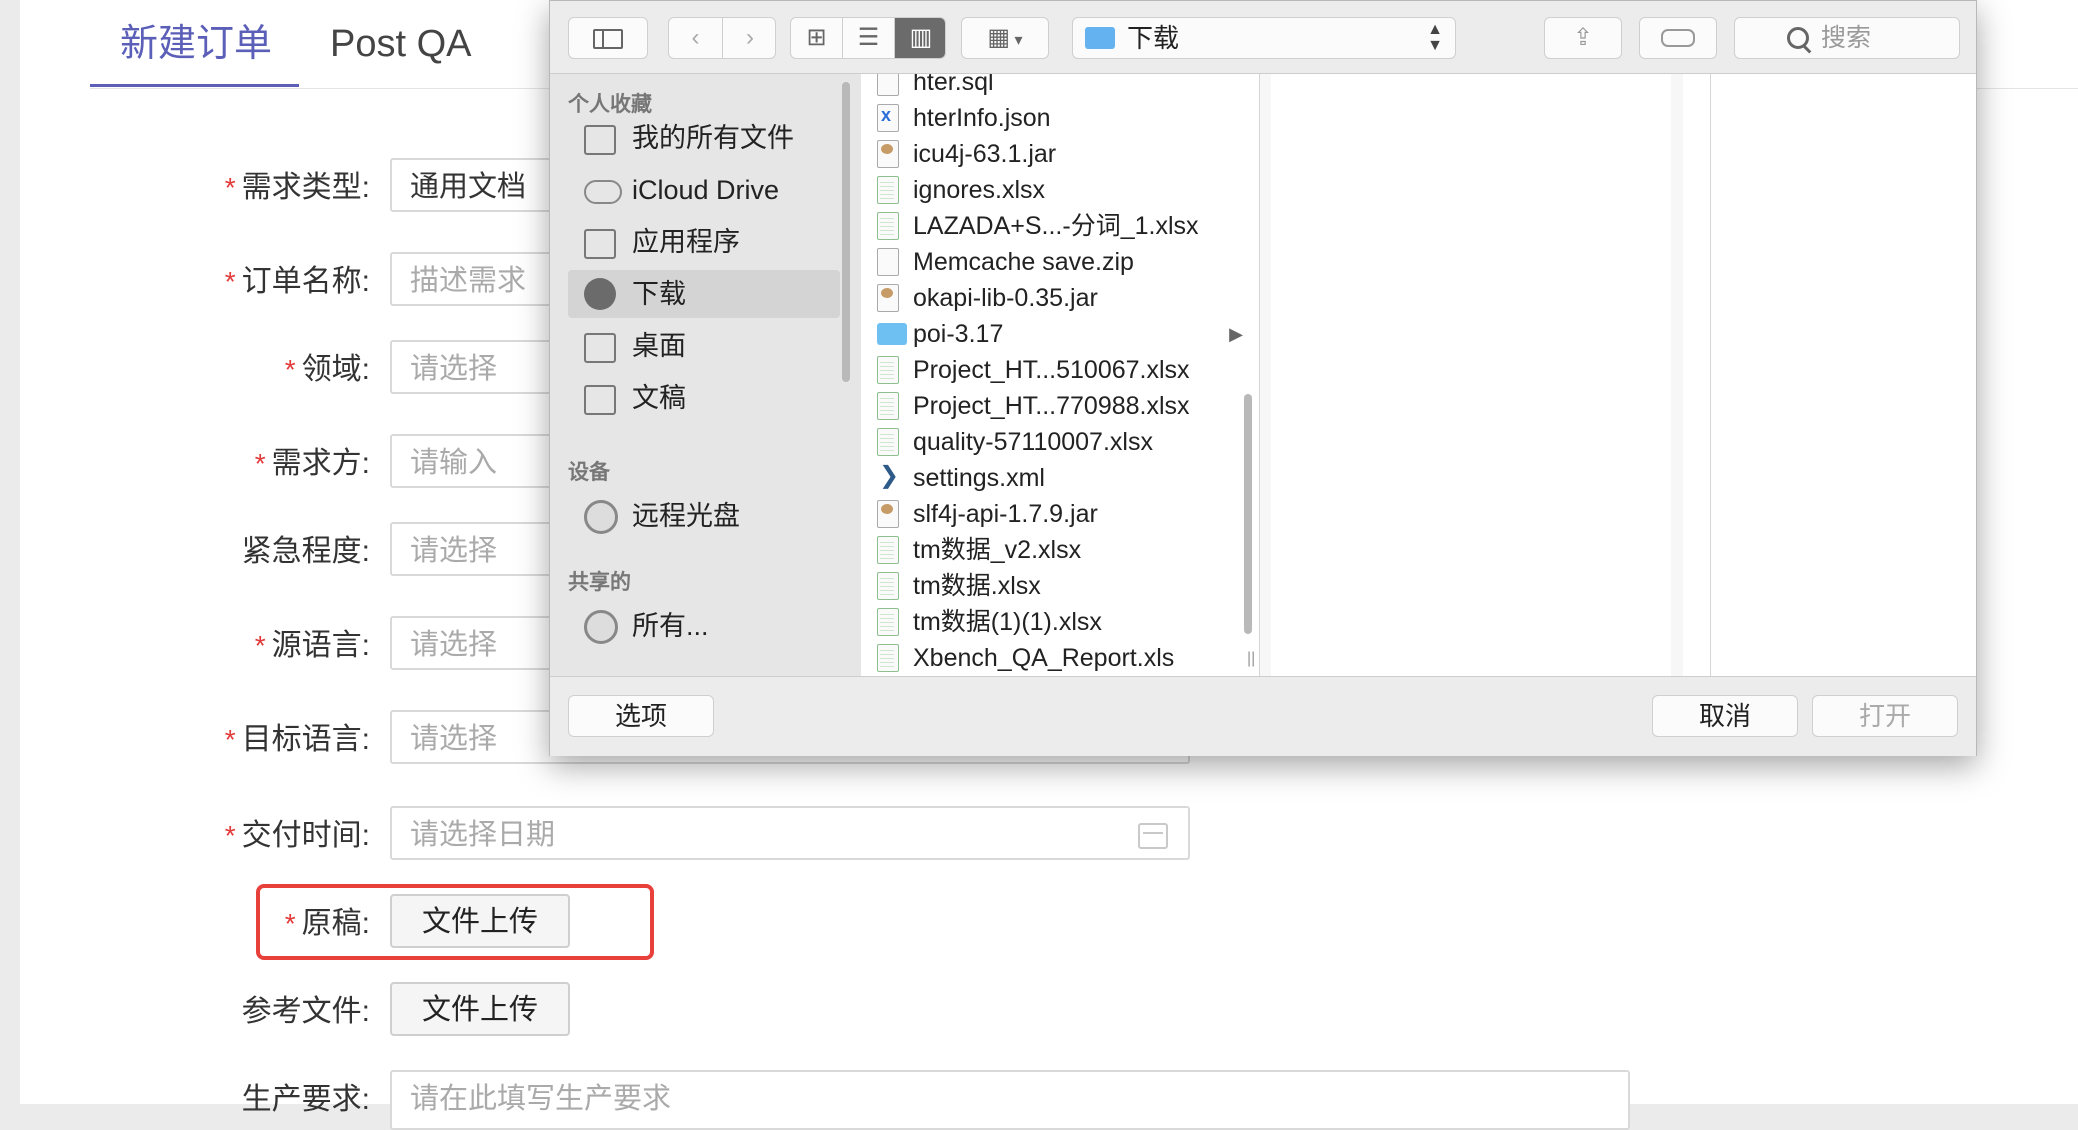 The image size is (2078, 1130). Describe the element at coordinates (982, 118) in the screenshot. I see `file-name: hterInfo.json` at that location.